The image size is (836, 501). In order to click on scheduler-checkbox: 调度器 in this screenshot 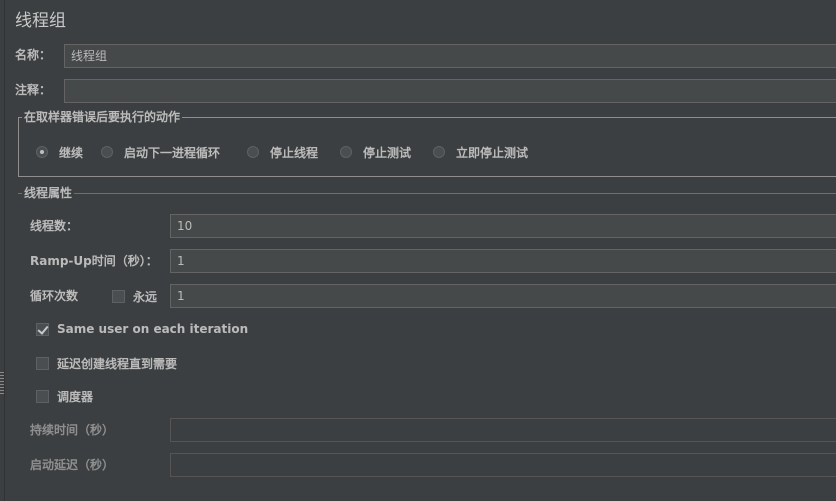, I will do `click(64, 396)`.